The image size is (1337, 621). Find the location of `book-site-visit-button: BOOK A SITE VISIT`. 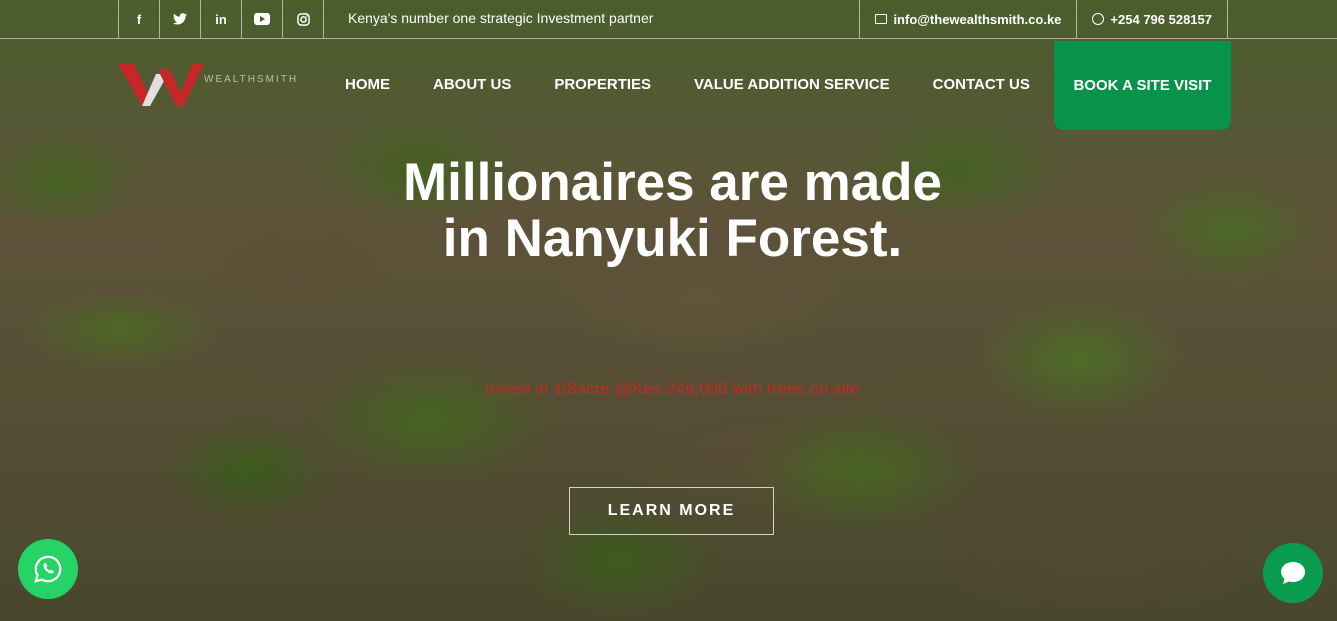

book-site-visit-button: BOOK A SITE VISIT is located at coordinates (1142, 85).